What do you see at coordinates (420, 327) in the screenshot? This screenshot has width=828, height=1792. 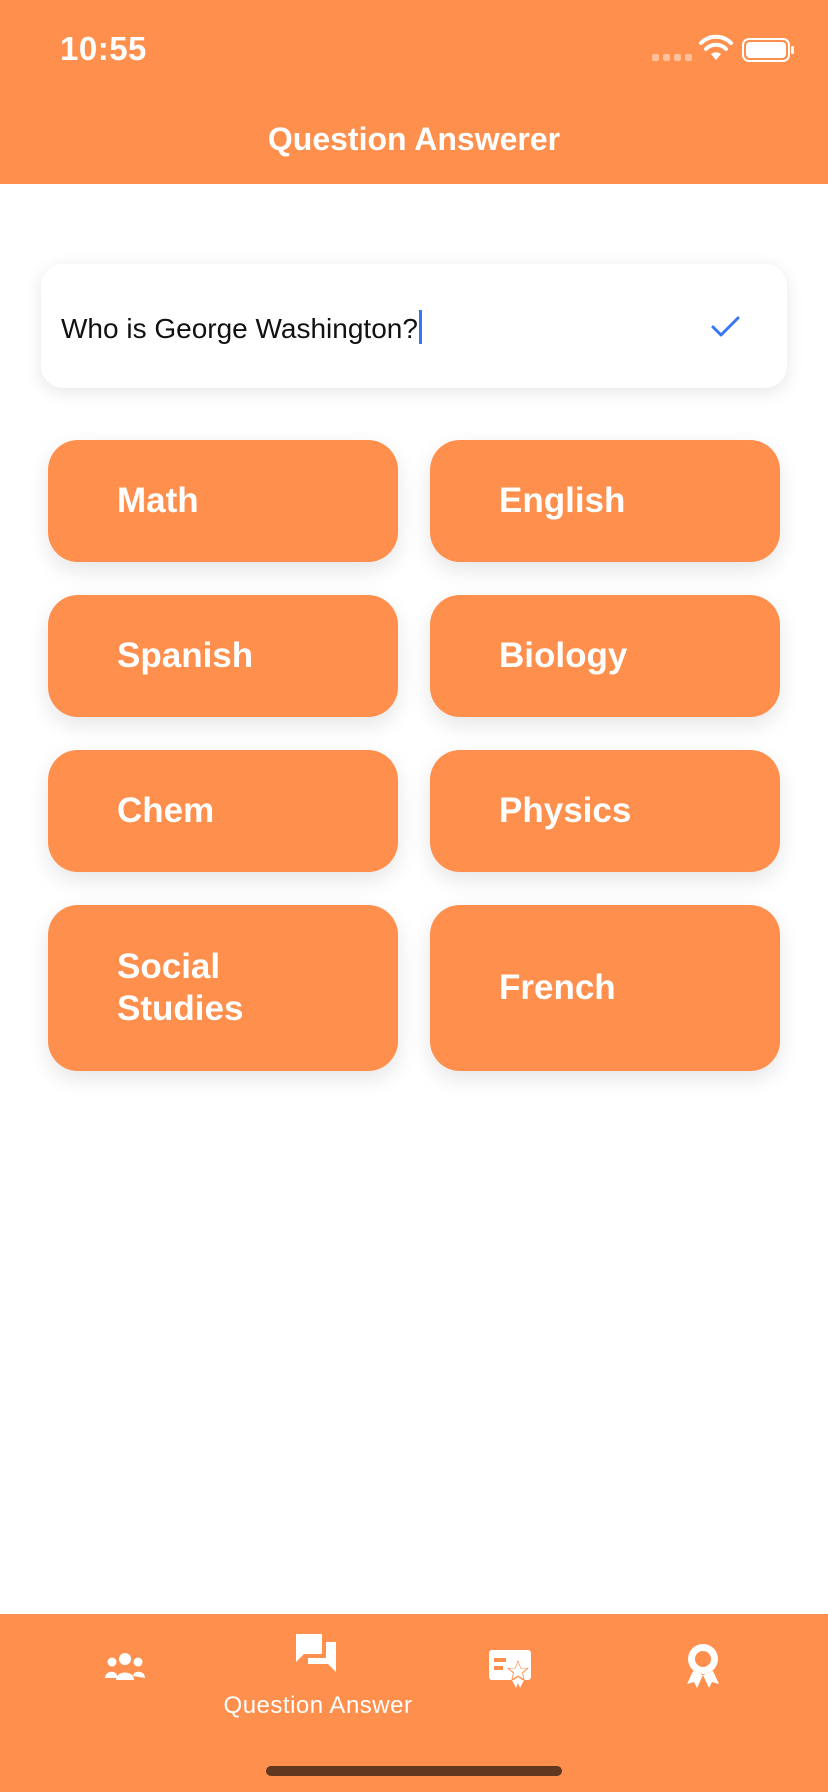 I see `text-caret` at bounding box center [420, 327].